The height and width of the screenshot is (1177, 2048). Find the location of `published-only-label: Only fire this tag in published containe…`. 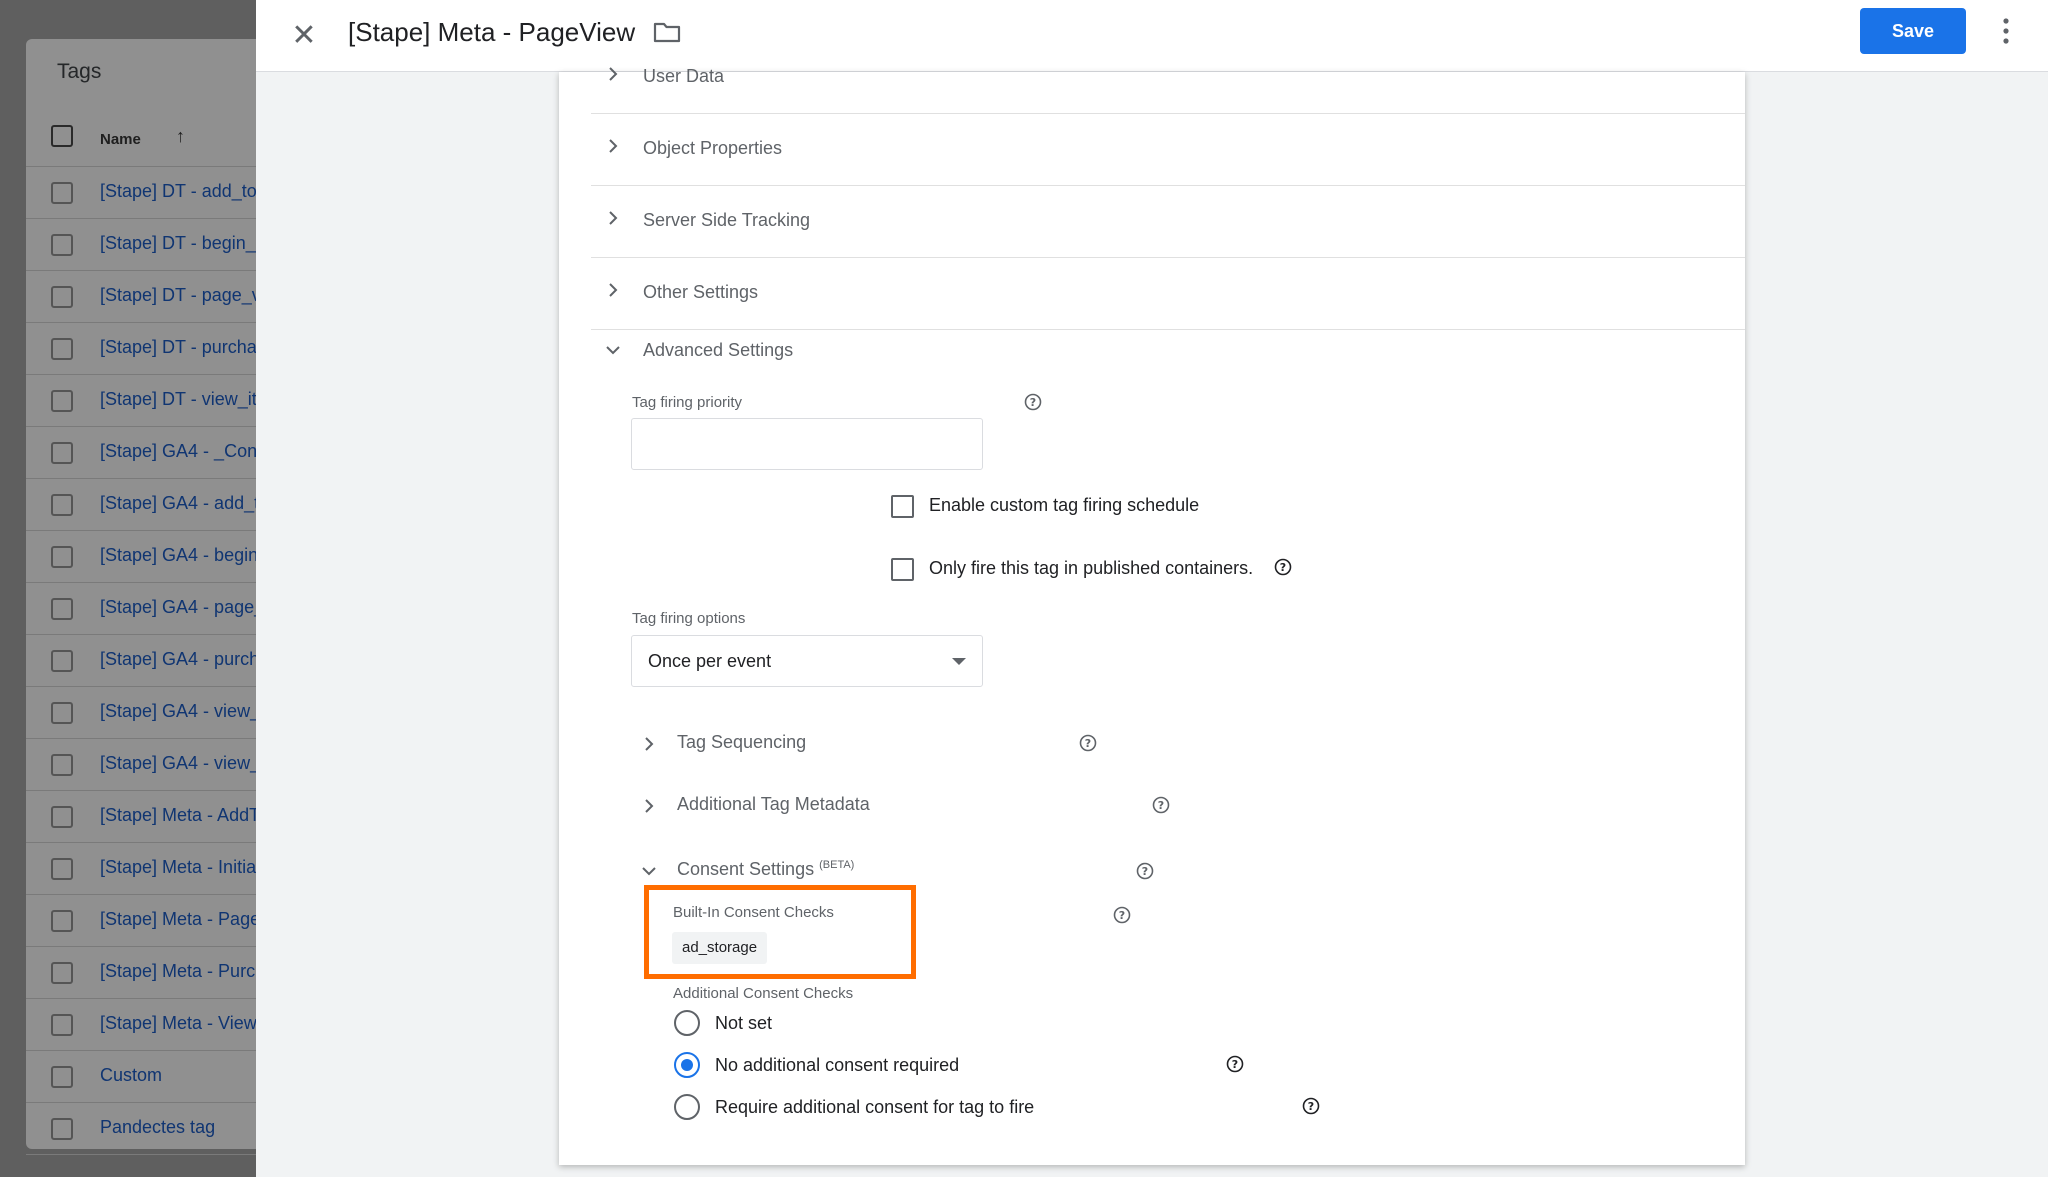

published-only-label: Only fire this tag in published containe… is located at coordinates (1091, 568).